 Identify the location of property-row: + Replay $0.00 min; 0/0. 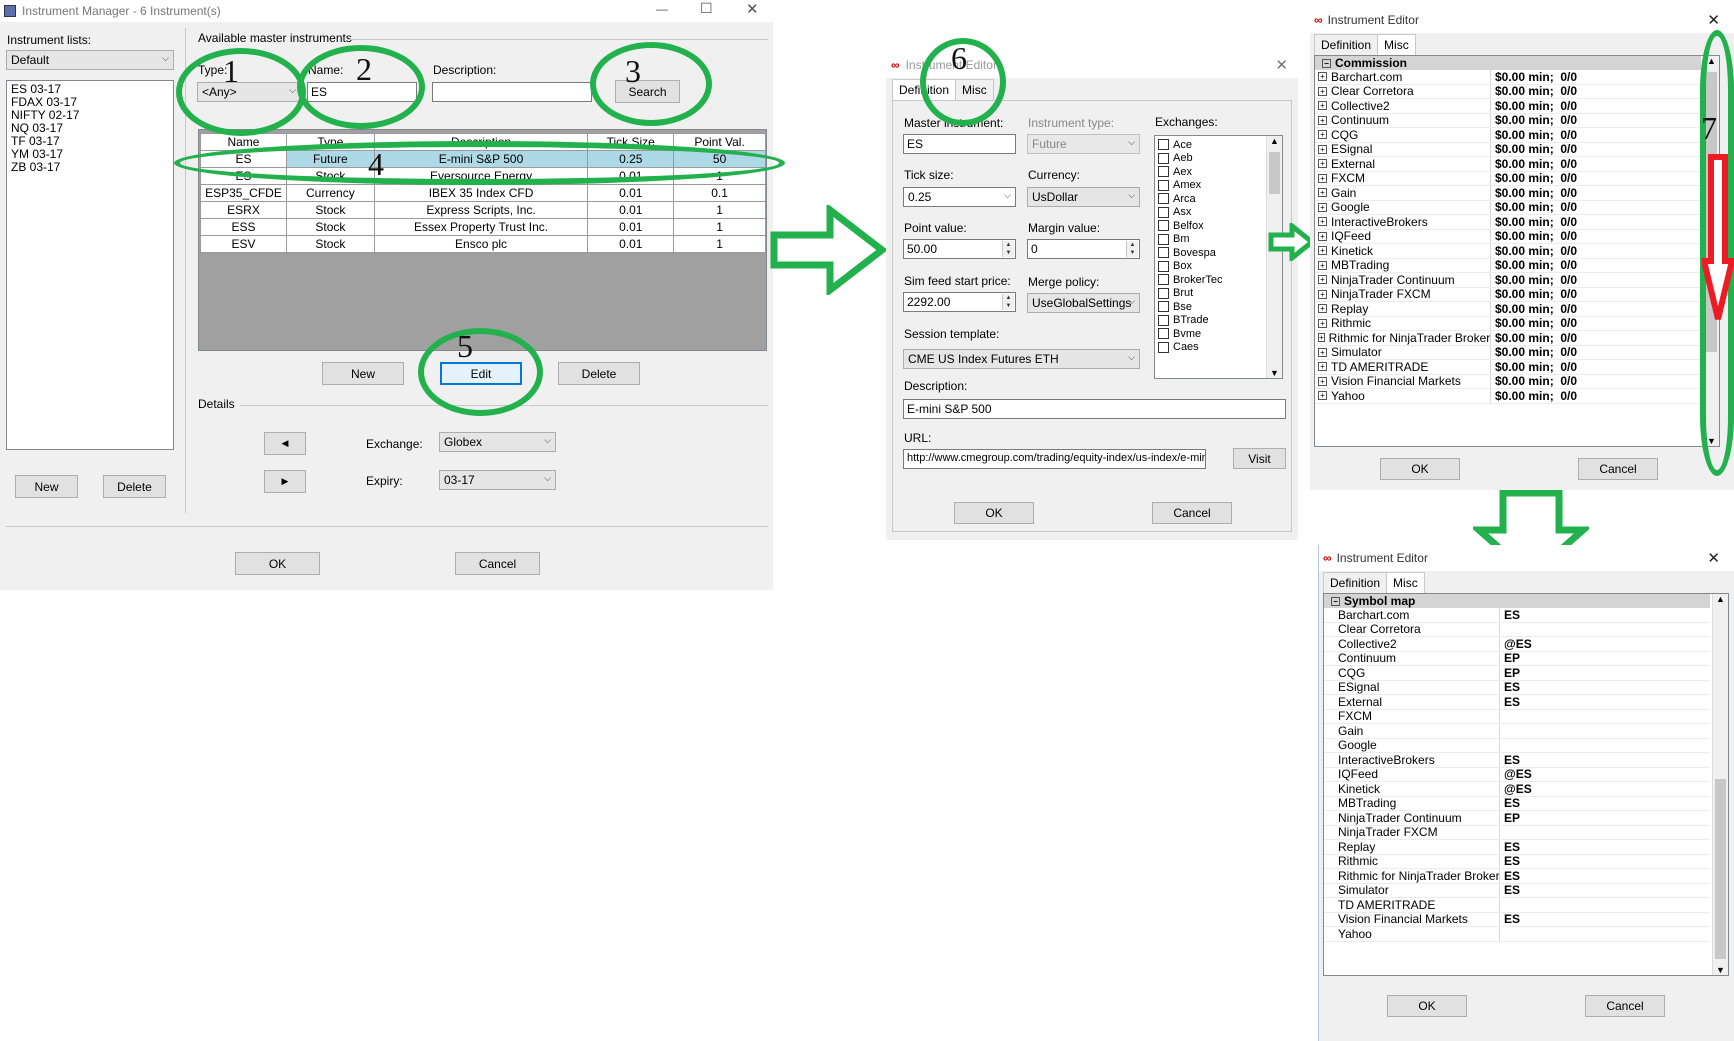
(1508, 309).